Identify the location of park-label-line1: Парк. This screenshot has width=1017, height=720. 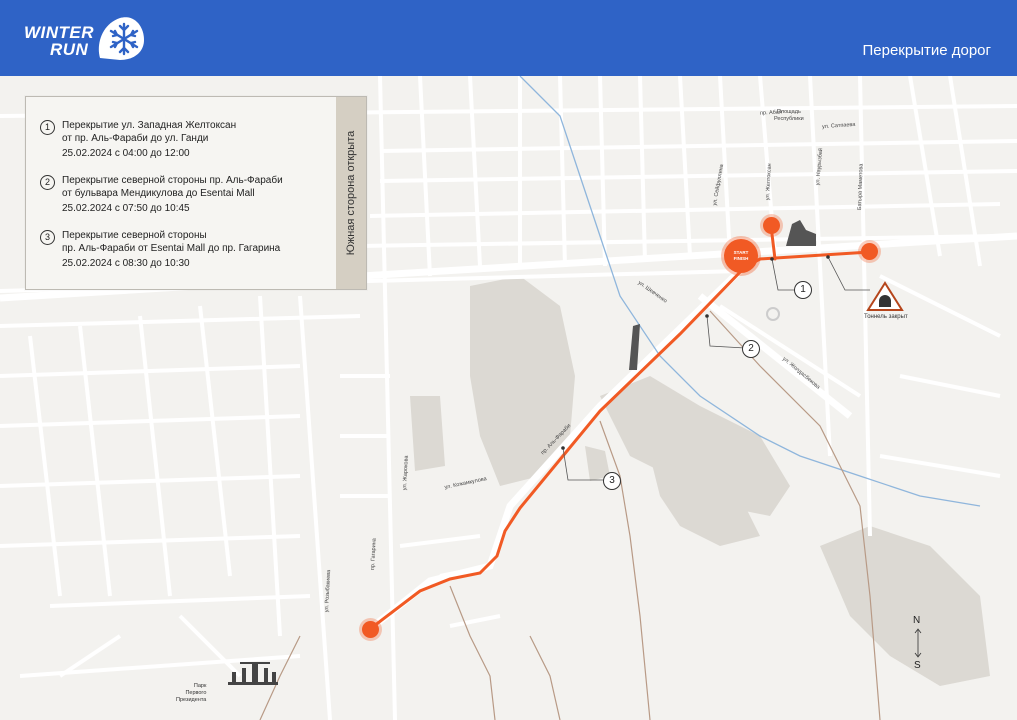
(200, 686).